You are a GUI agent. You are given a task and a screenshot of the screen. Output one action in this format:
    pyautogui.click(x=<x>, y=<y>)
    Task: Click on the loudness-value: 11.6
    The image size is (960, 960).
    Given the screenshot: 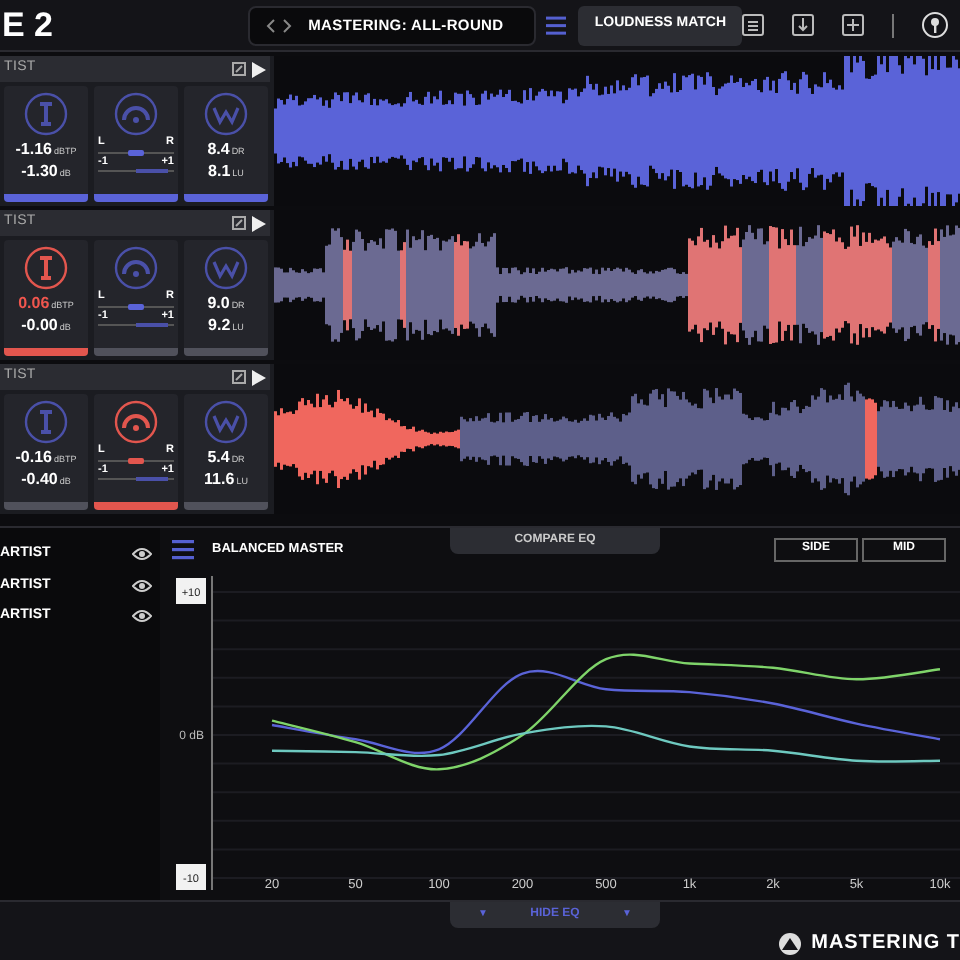 What is the action you would take?
    pyautogui.click(x=219, y=480)
    